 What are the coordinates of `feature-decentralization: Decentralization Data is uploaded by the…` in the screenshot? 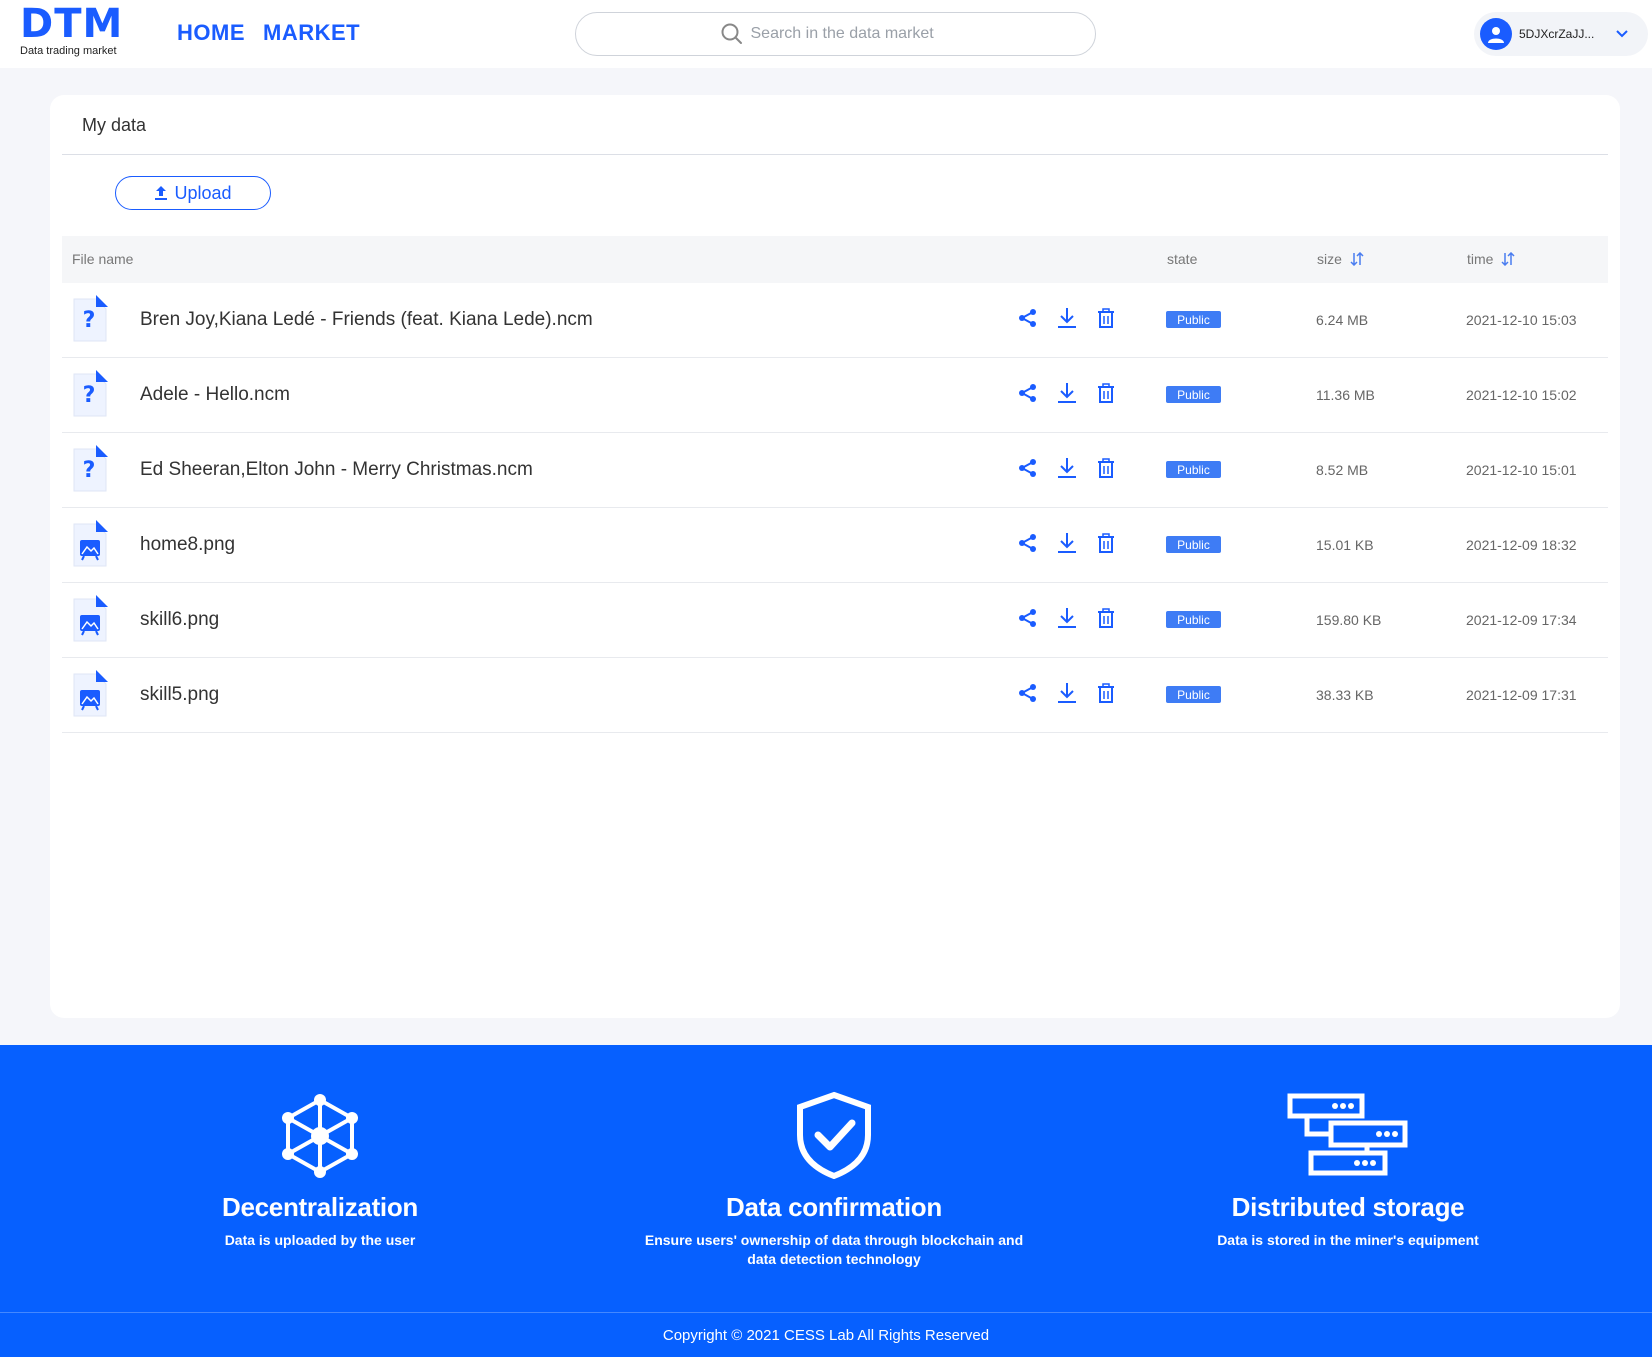 It's located at (320, 1170).